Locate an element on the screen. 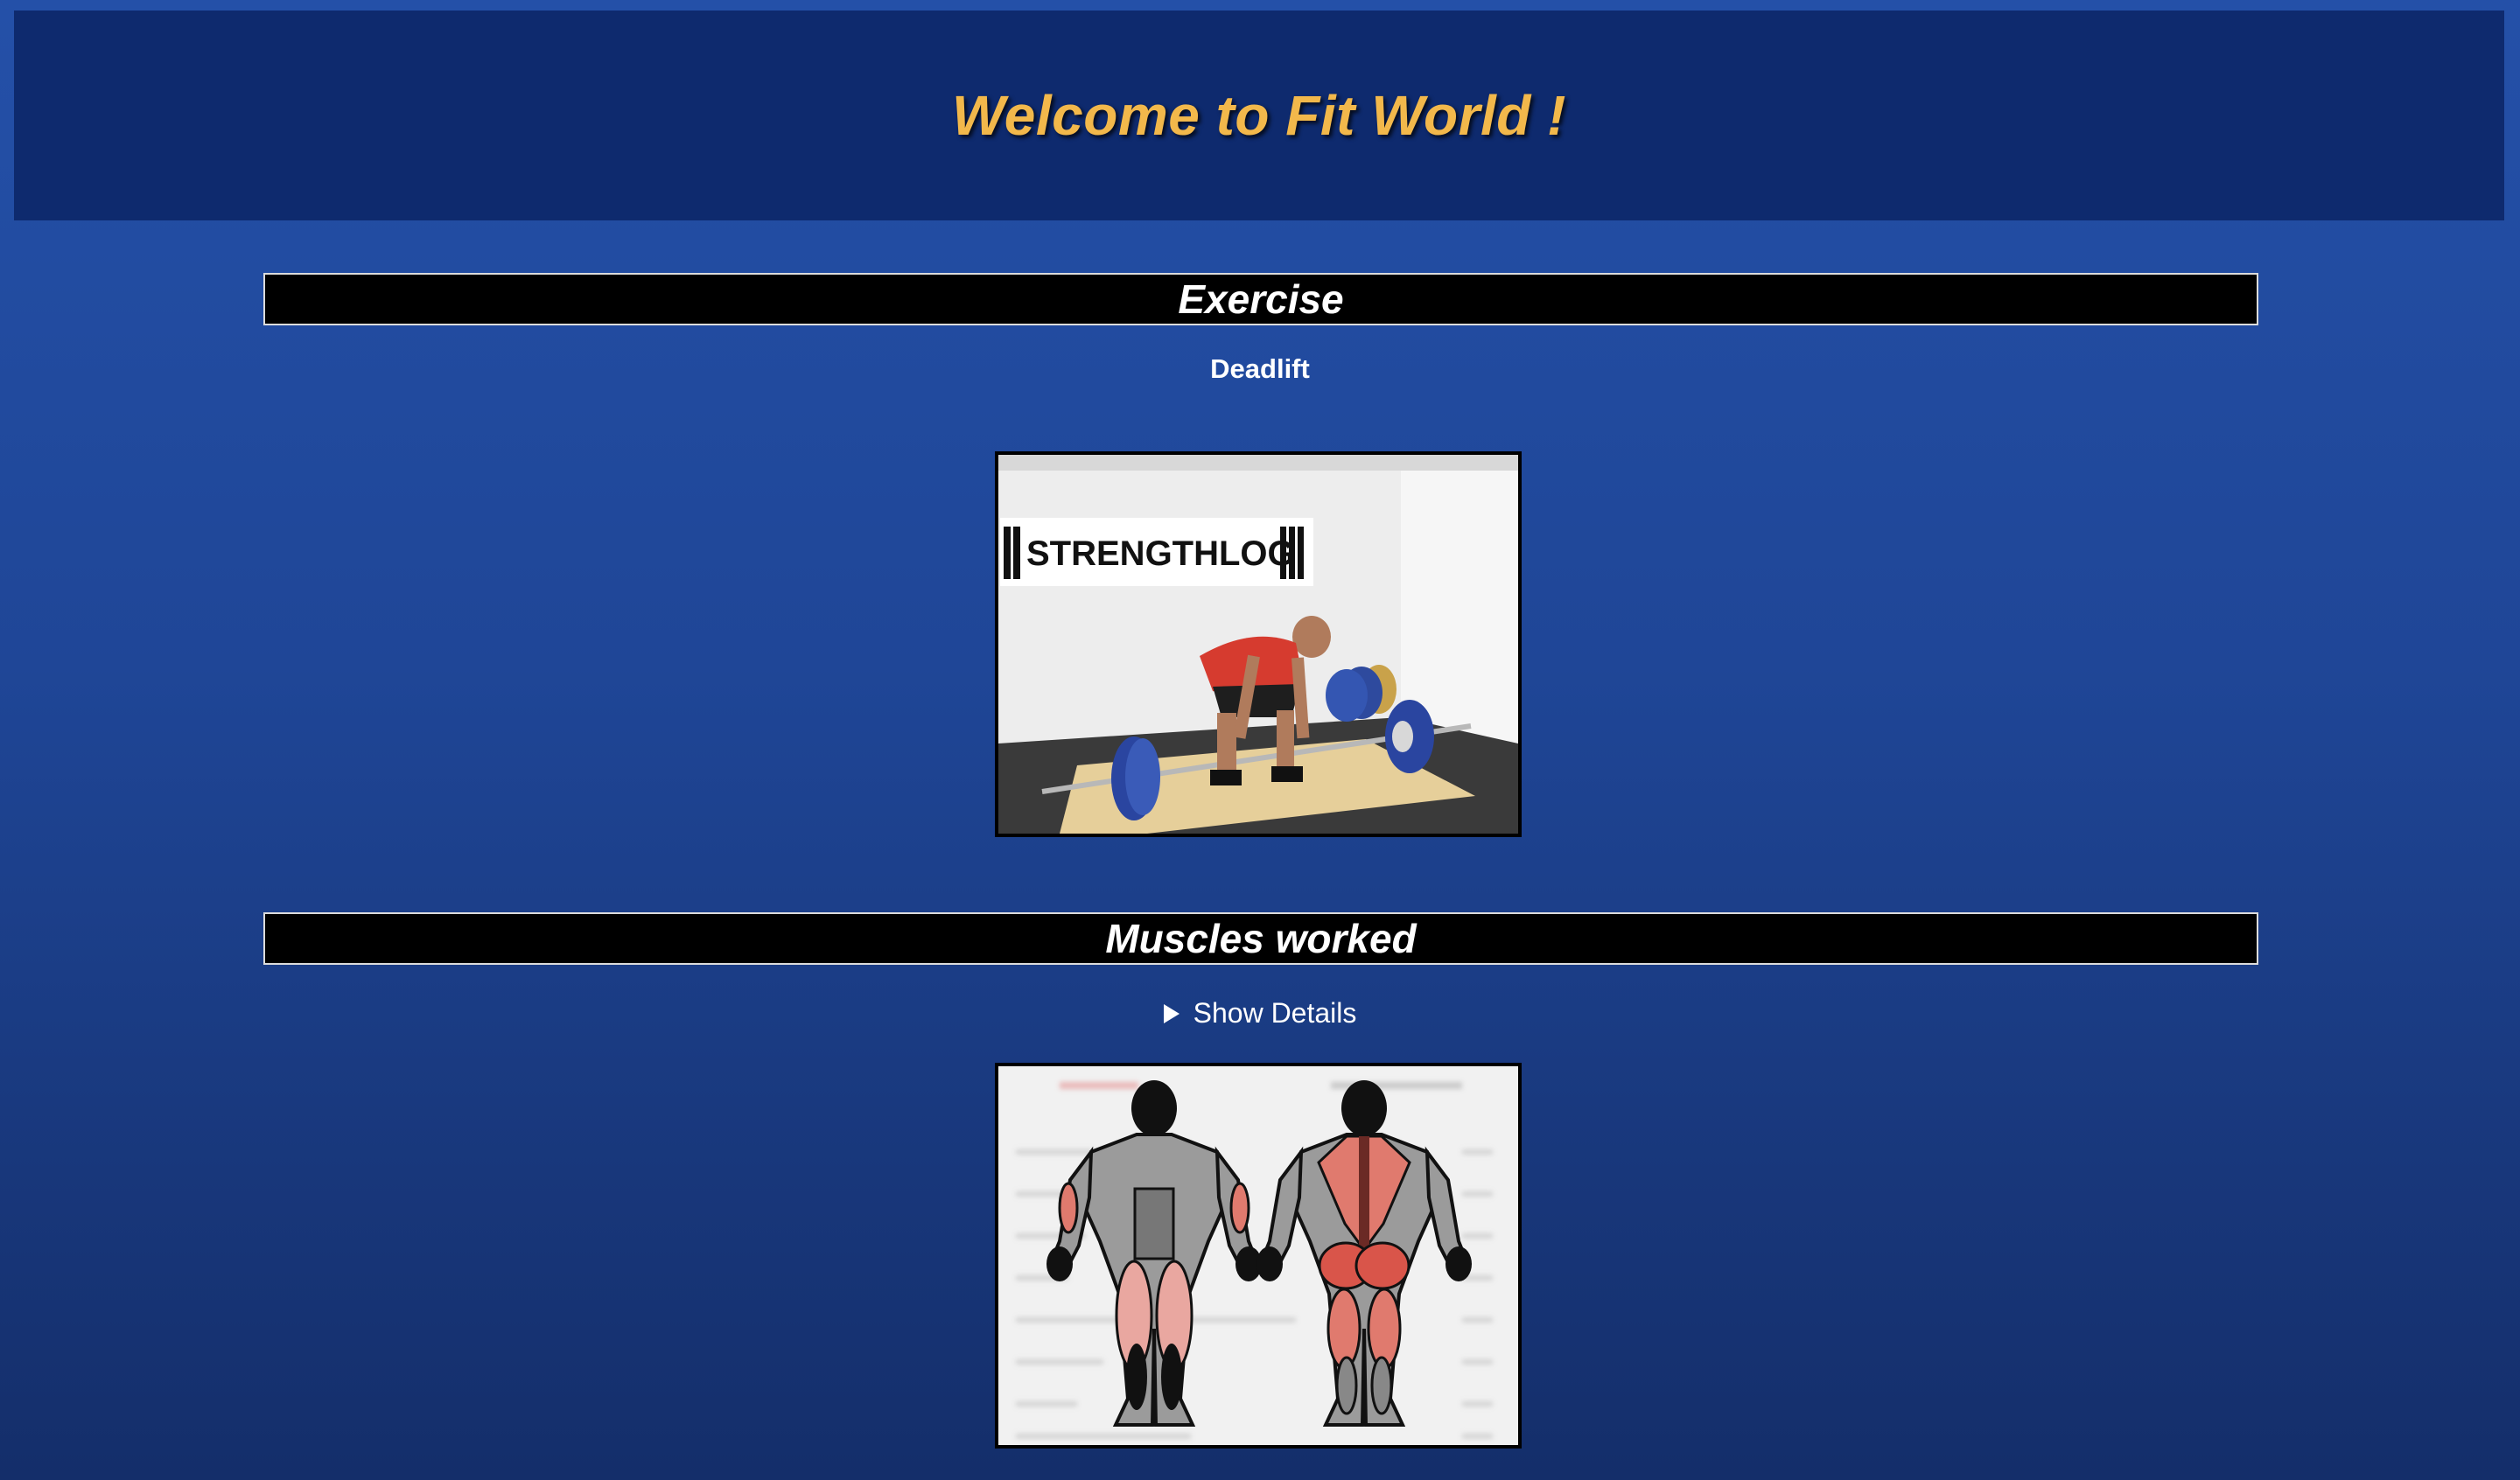 Image resolution: width=2520 pixels, height=1480 pixels. show-details-toggle: Show Details is located at coordinates (1260, 1014).